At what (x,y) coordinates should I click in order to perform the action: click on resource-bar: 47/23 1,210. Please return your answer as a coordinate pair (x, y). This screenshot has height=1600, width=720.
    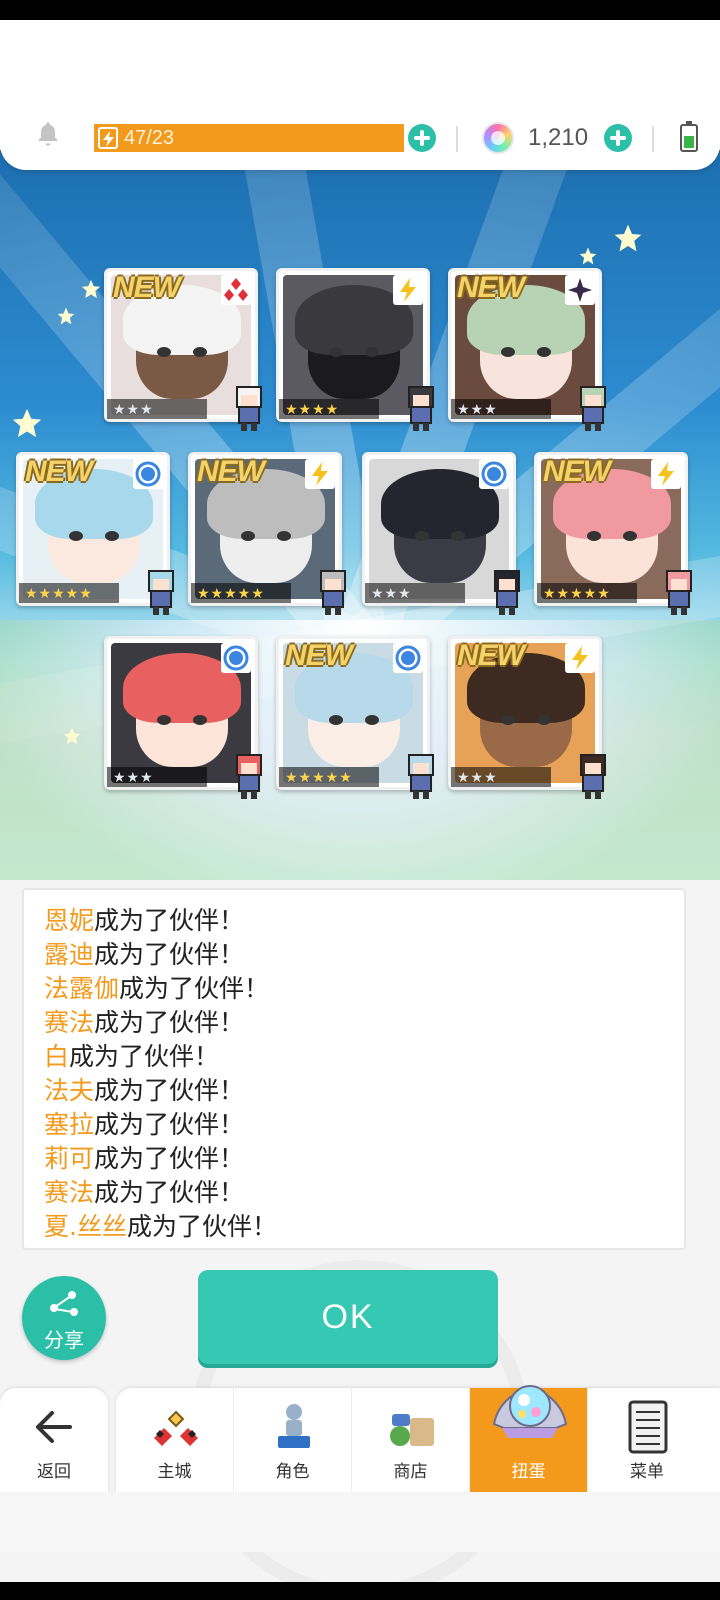
    Looking at the image, I should click on (360, 95).